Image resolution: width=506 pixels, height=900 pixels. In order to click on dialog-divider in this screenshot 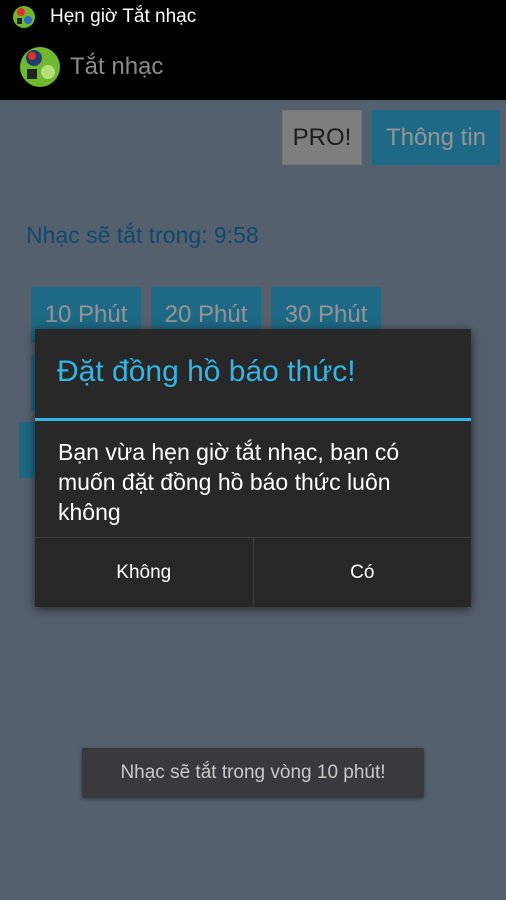, I will do `click(253, 419)`.